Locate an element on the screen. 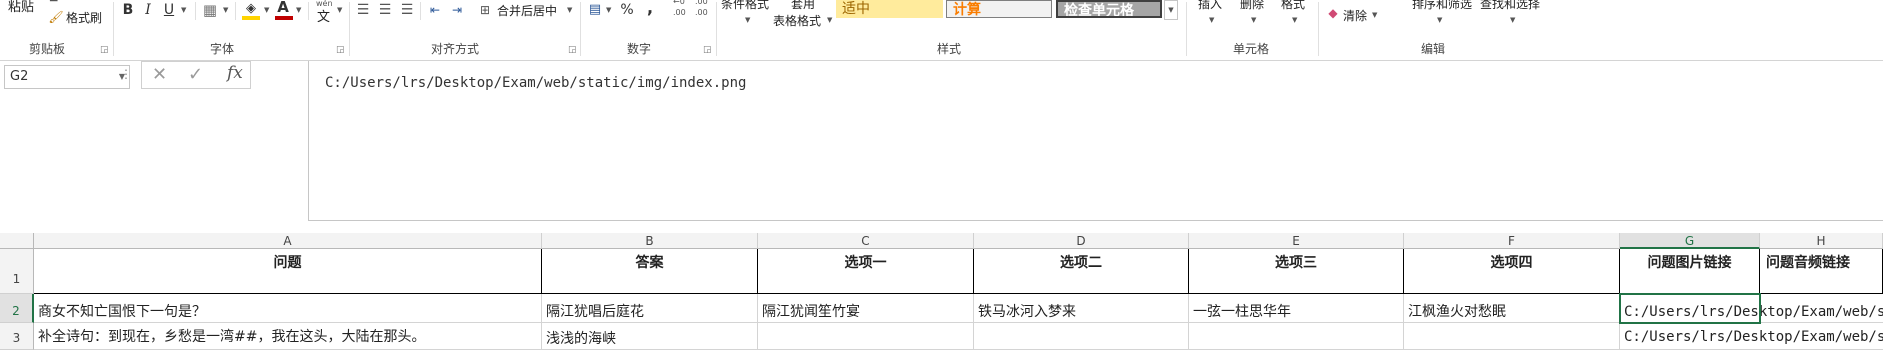 The height and width of the screenshot is (353, 1883). alignment-launcher-icon: ◲ is located at coordinates (572, 50).